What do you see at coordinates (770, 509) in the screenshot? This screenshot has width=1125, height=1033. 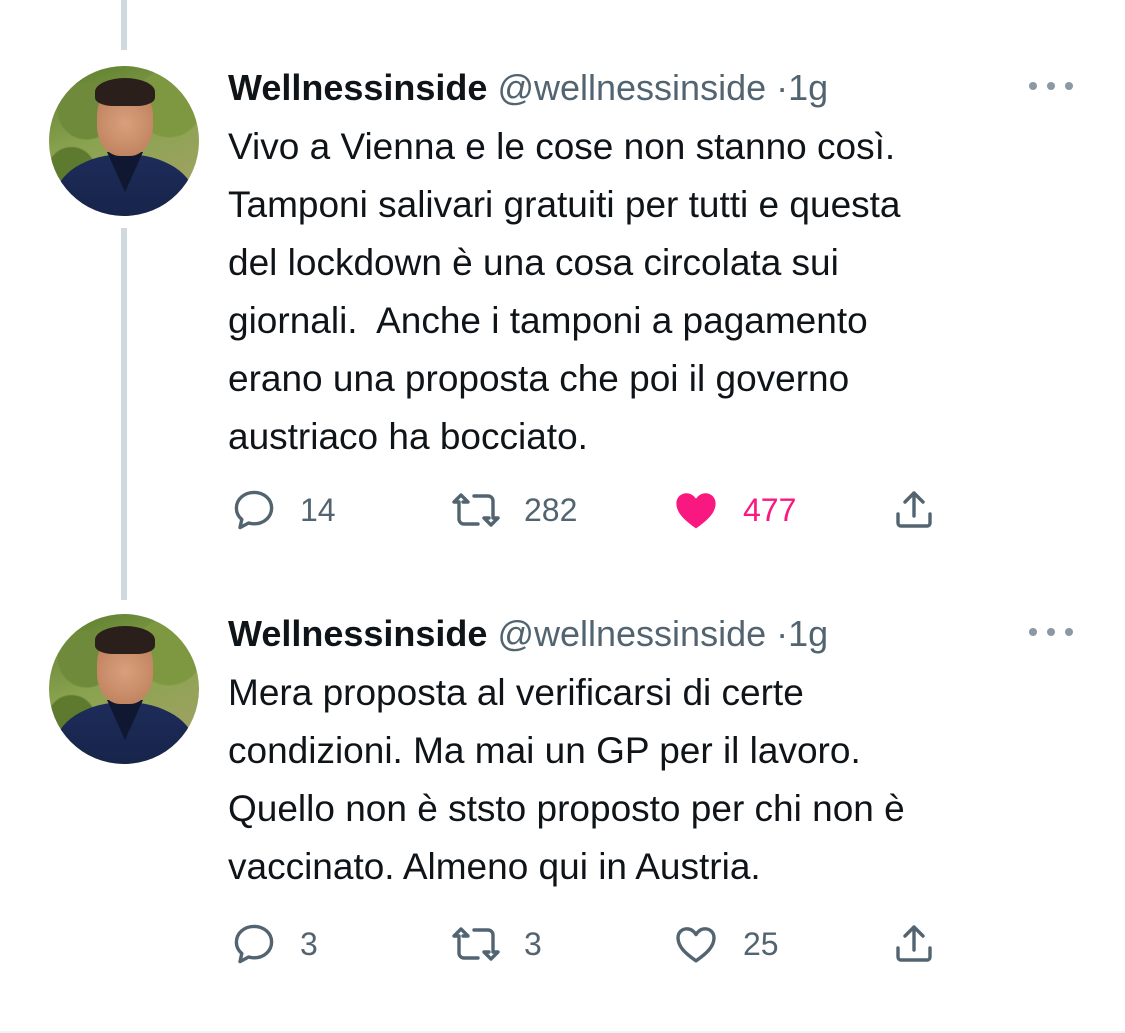 I see `like-count: 477` at bounding box center [770, 509].